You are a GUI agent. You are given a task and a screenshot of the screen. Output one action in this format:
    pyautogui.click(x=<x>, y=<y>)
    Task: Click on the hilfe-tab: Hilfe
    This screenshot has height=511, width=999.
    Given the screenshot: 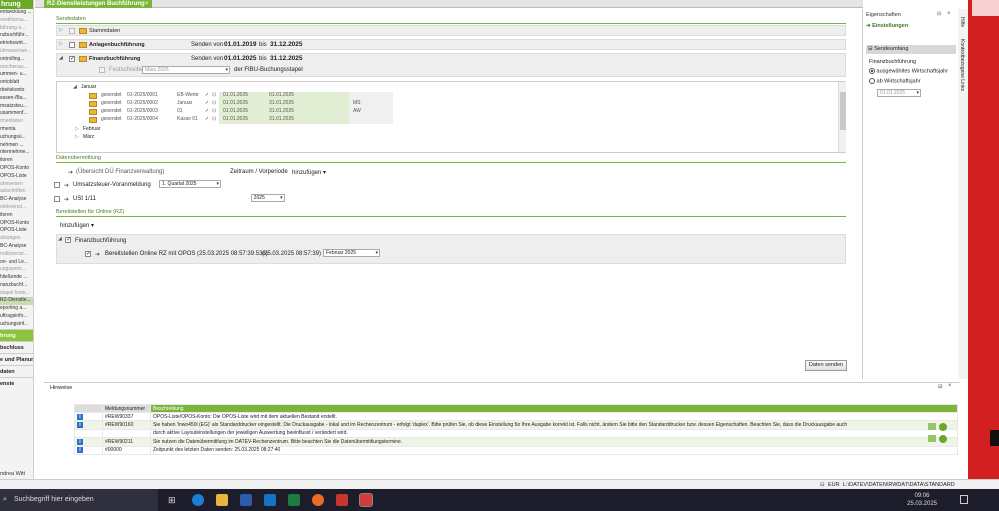 What is the action you would take?
    pyautogui.click(x=962, y=22)
    